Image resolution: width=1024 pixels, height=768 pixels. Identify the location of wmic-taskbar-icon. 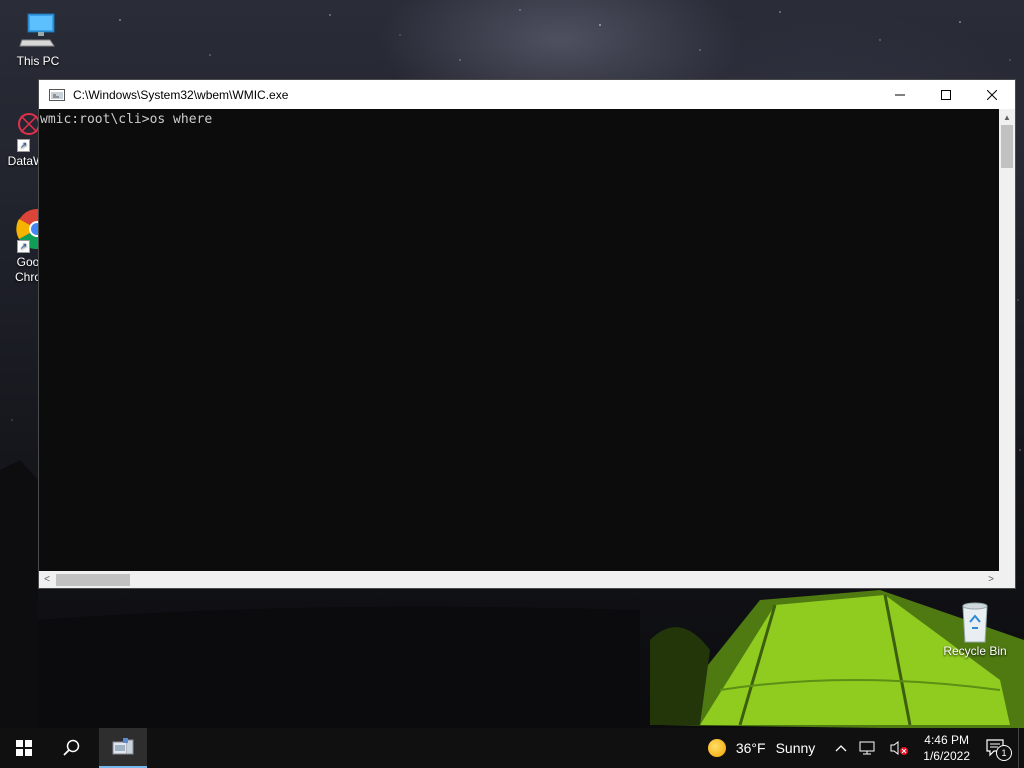
(123, 746).